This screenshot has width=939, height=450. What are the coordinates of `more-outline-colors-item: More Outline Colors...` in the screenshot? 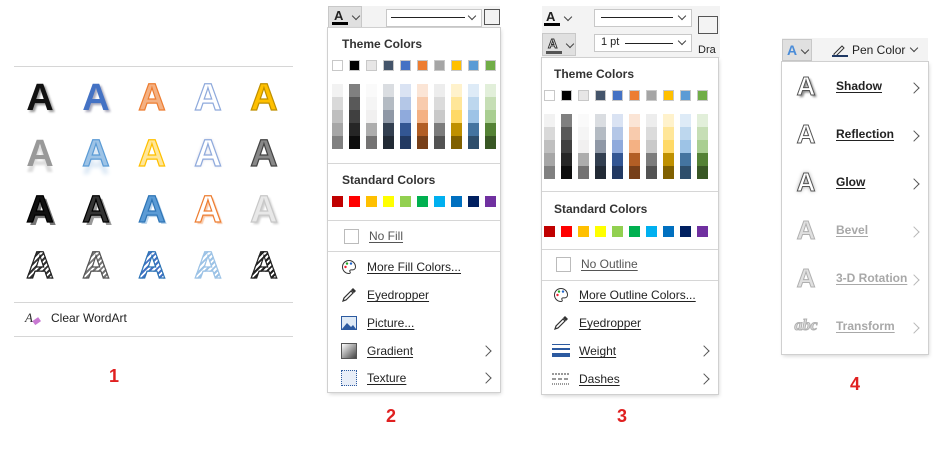 It's located at (624, 295).